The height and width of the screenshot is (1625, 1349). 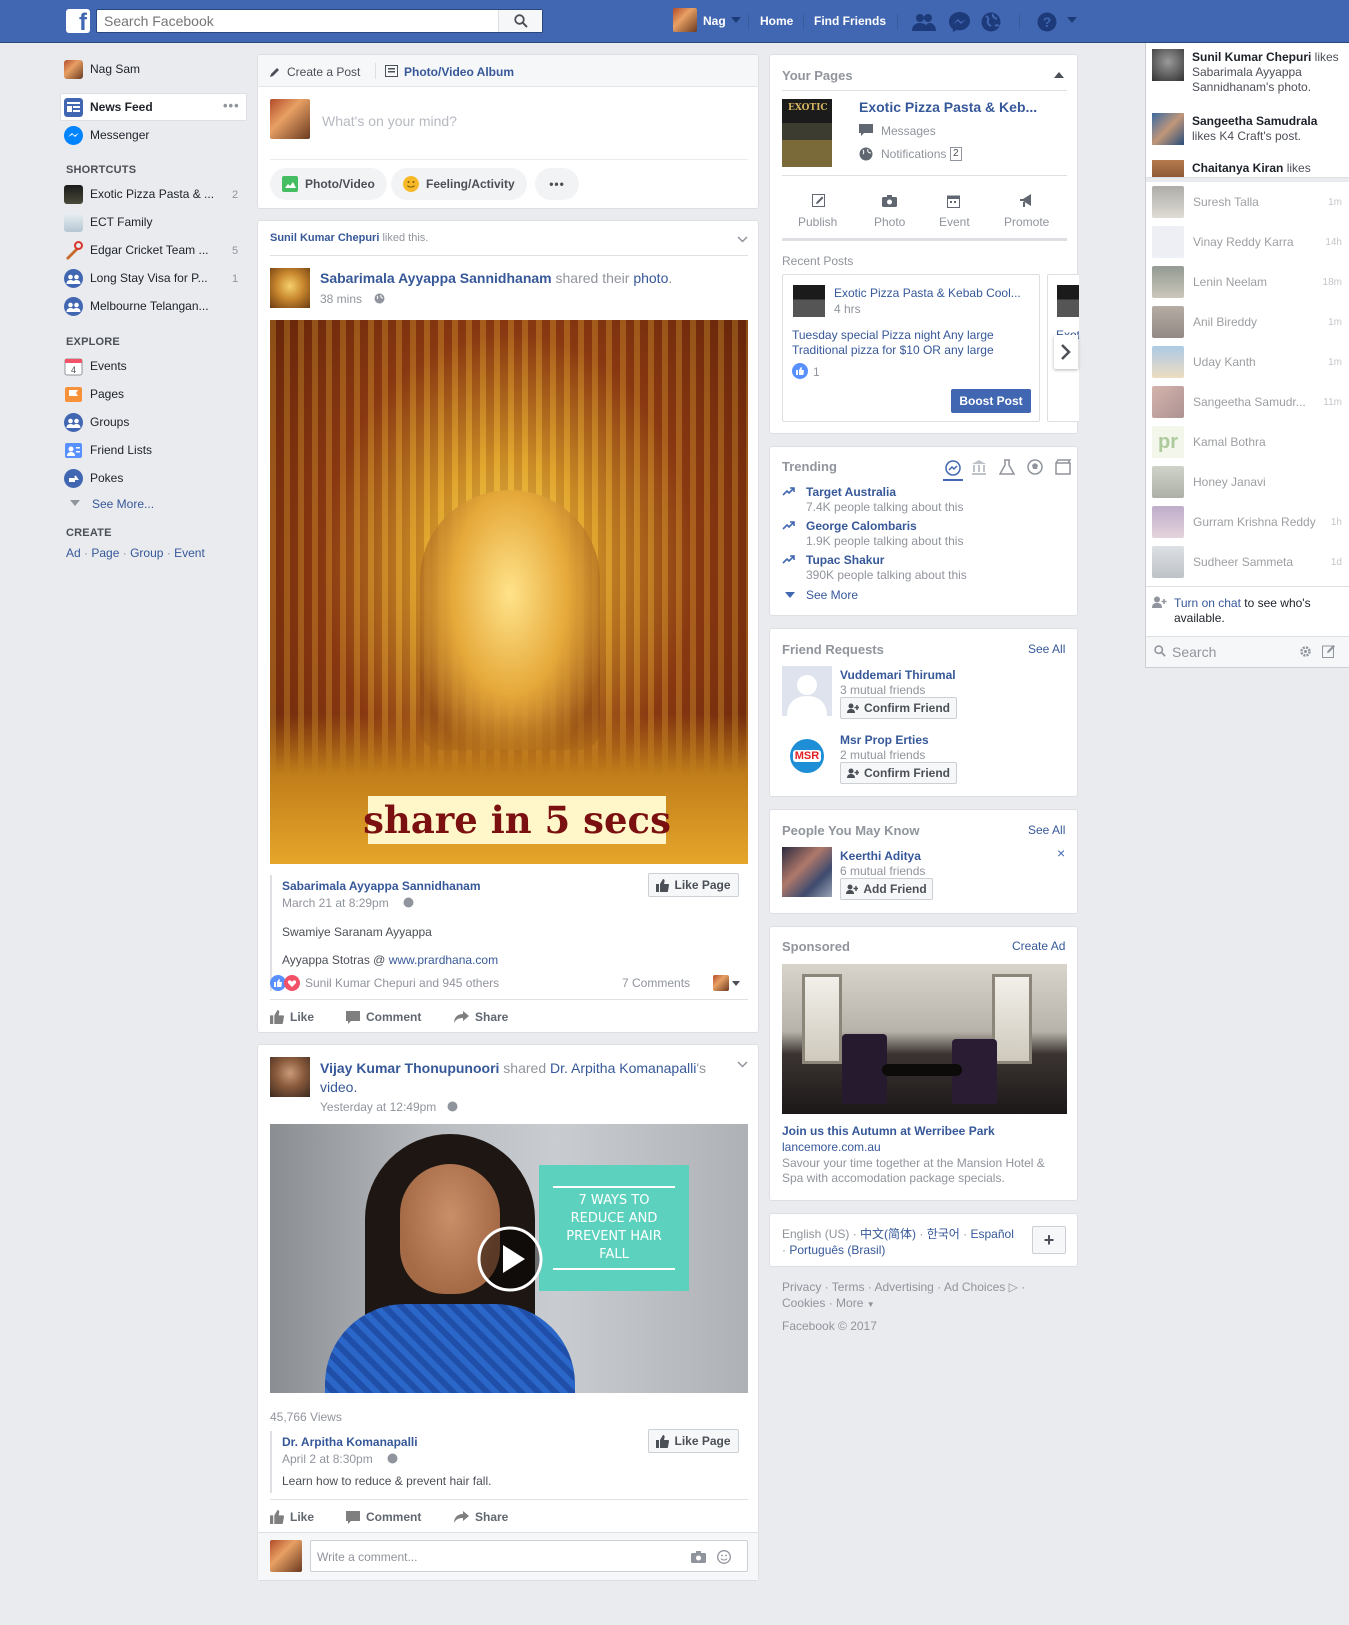 I want to click on shared-page-name: Dr. Arpitha Komanapalli, so click(x=350, y=1442).